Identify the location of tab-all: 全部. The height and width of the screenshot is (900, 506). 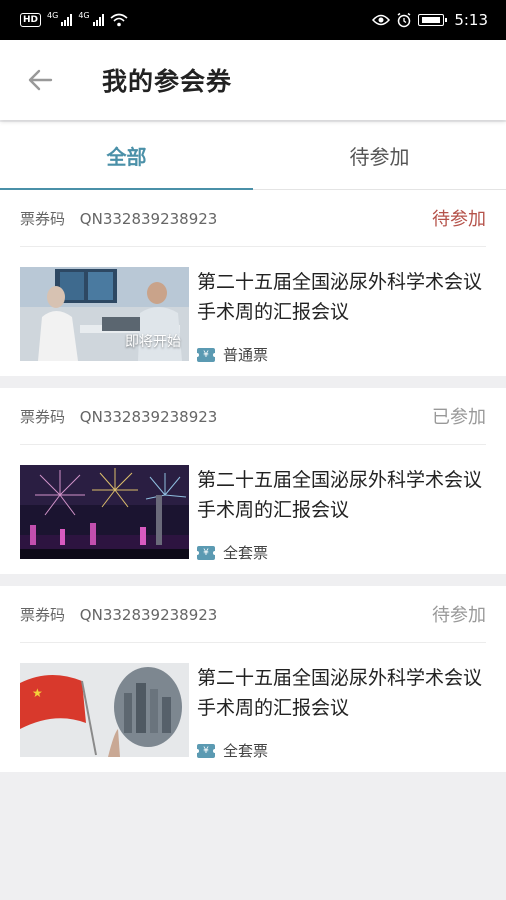
(126, 156).